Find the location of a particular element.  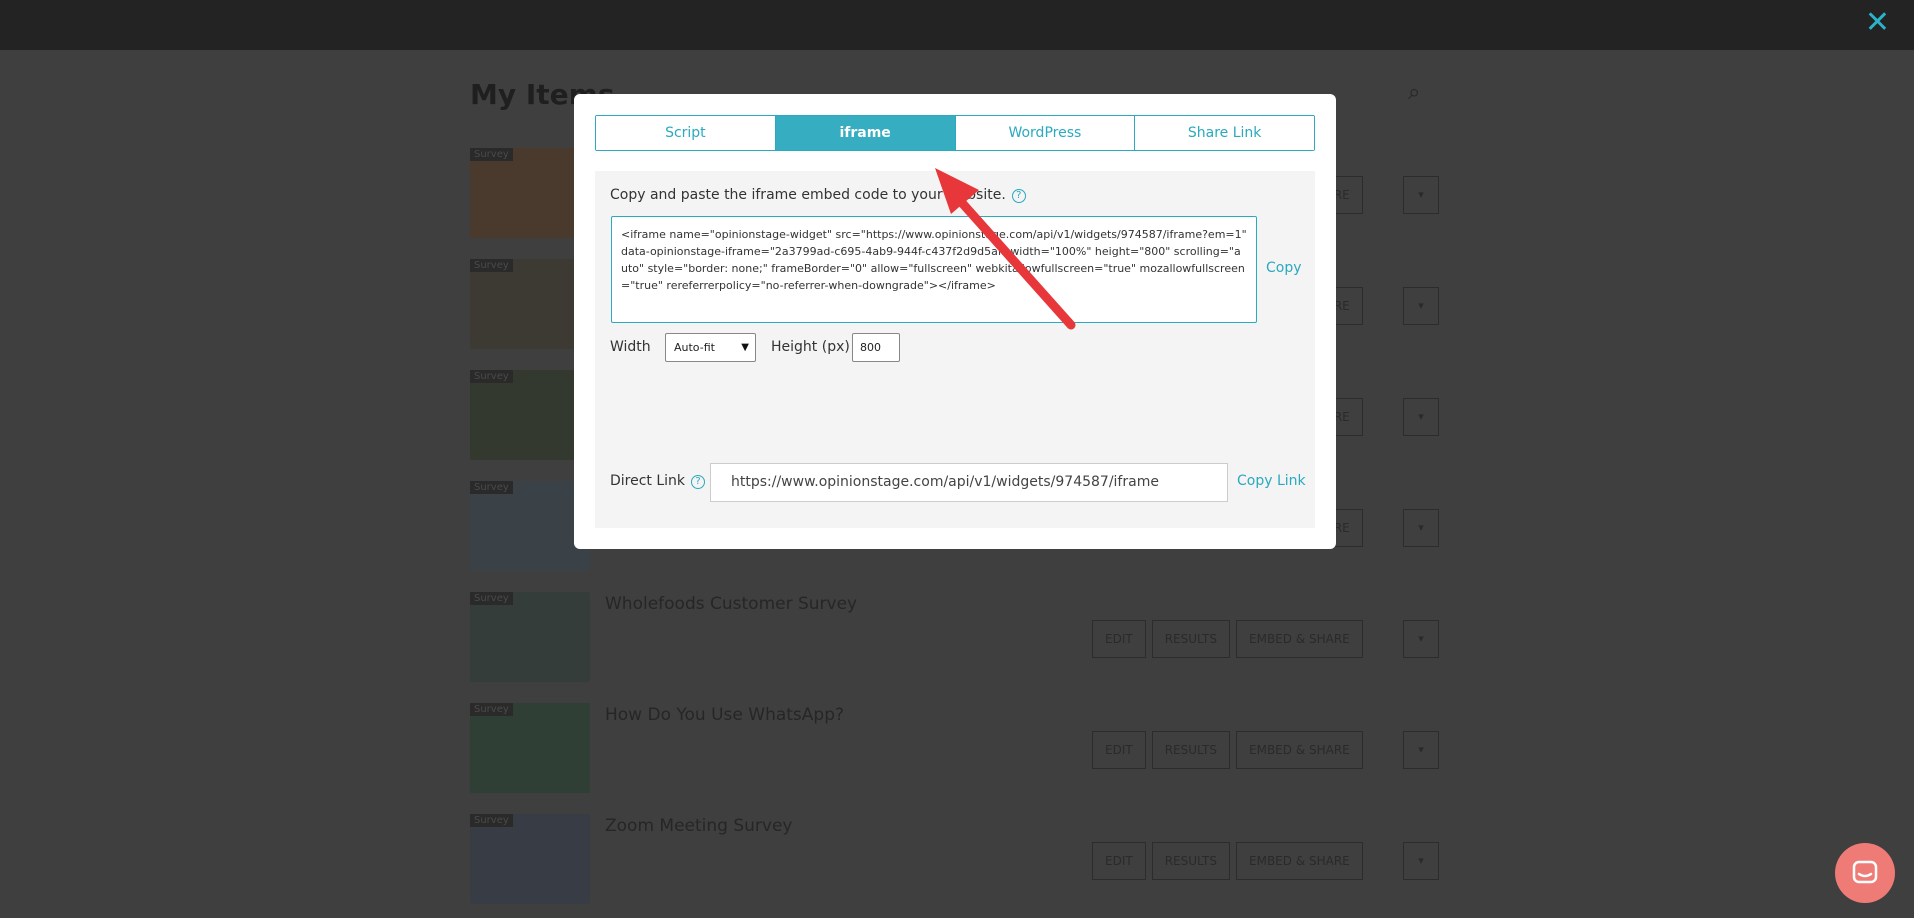

width-select-value: Auto-fit is located at coordinates (694, 347).